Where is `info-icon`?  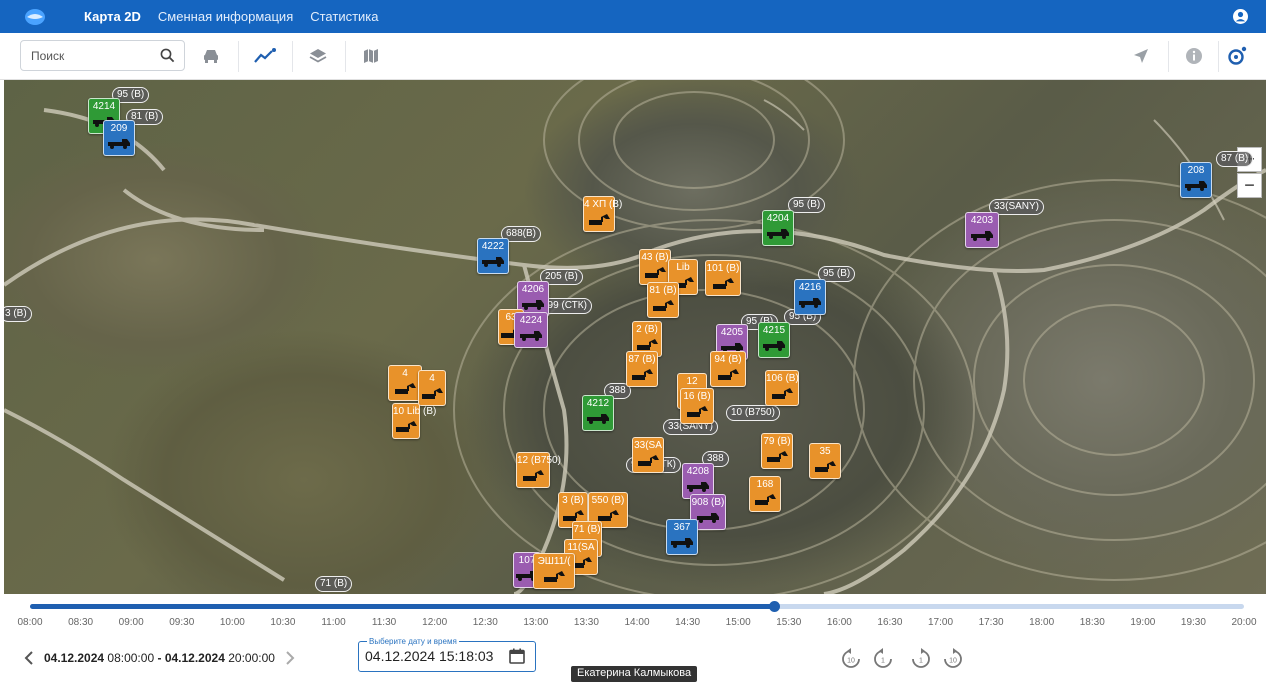 info-icon is located at coordinates (1194, 56).